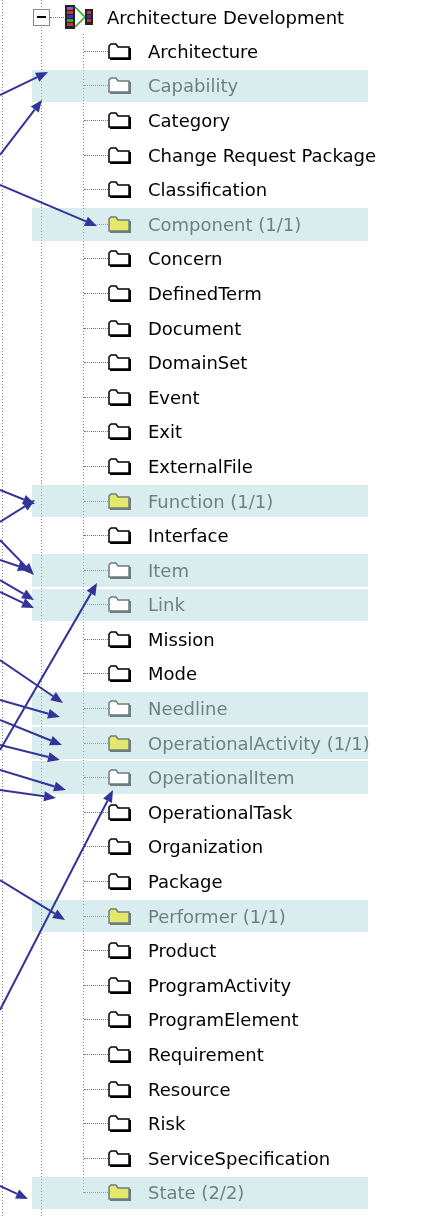 The image size is (422, 1216). Describe the element at coordinates (165, 882) in the screenshot. I see `tree-item: Package` at that location.